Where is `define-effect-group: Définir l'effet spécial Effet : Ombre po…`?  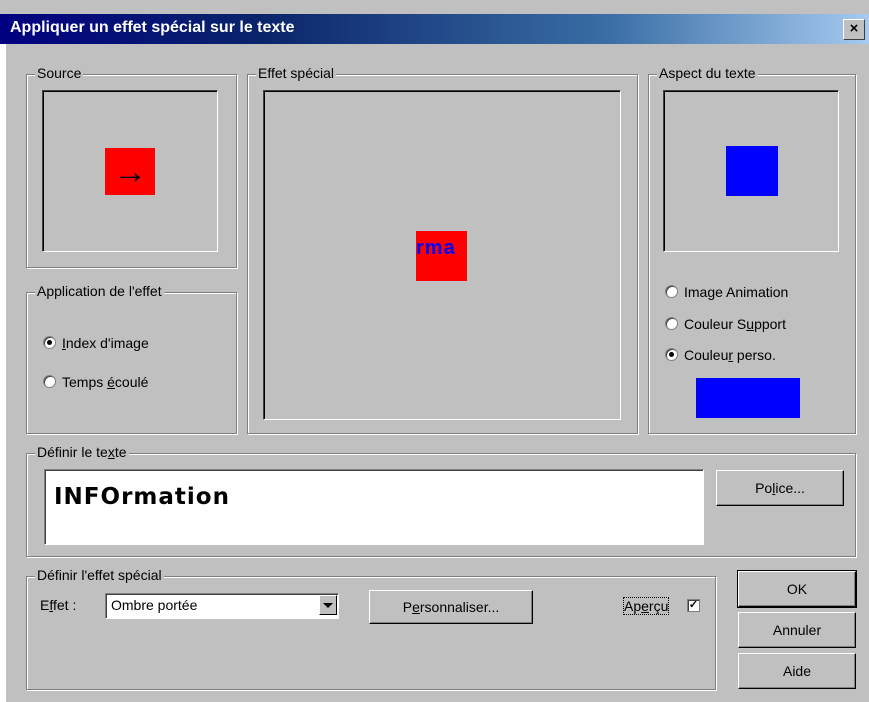
define-effect-group: Définir l'effet spécial Effet : Ombre po… is located at coordinates (371, 628).